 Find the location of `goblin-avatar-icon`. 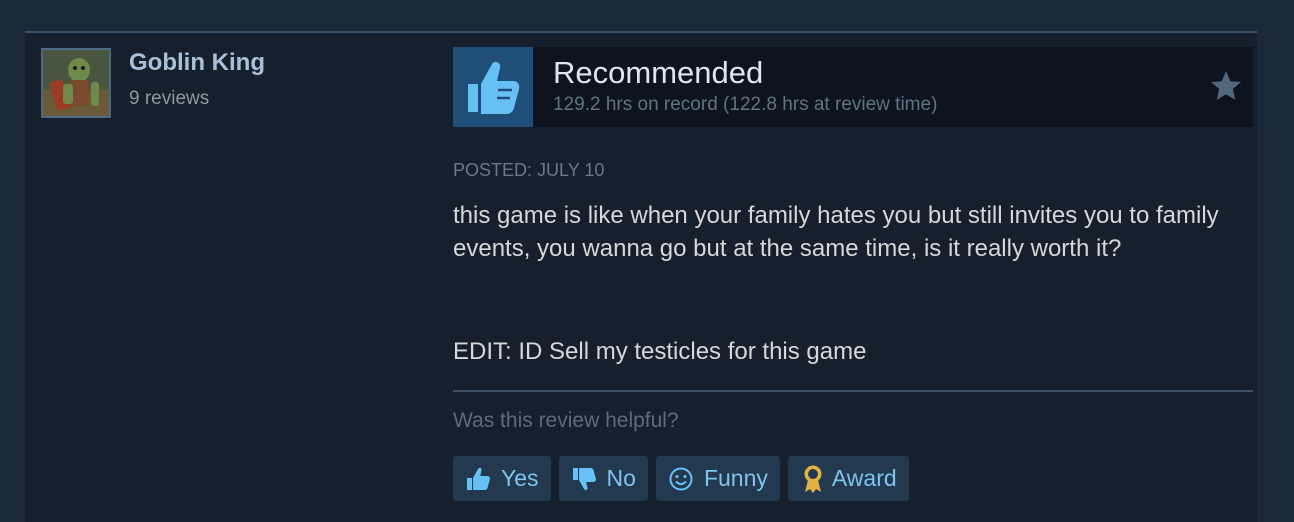

goblin-avatar-icon is located at coordinates (76, 83).